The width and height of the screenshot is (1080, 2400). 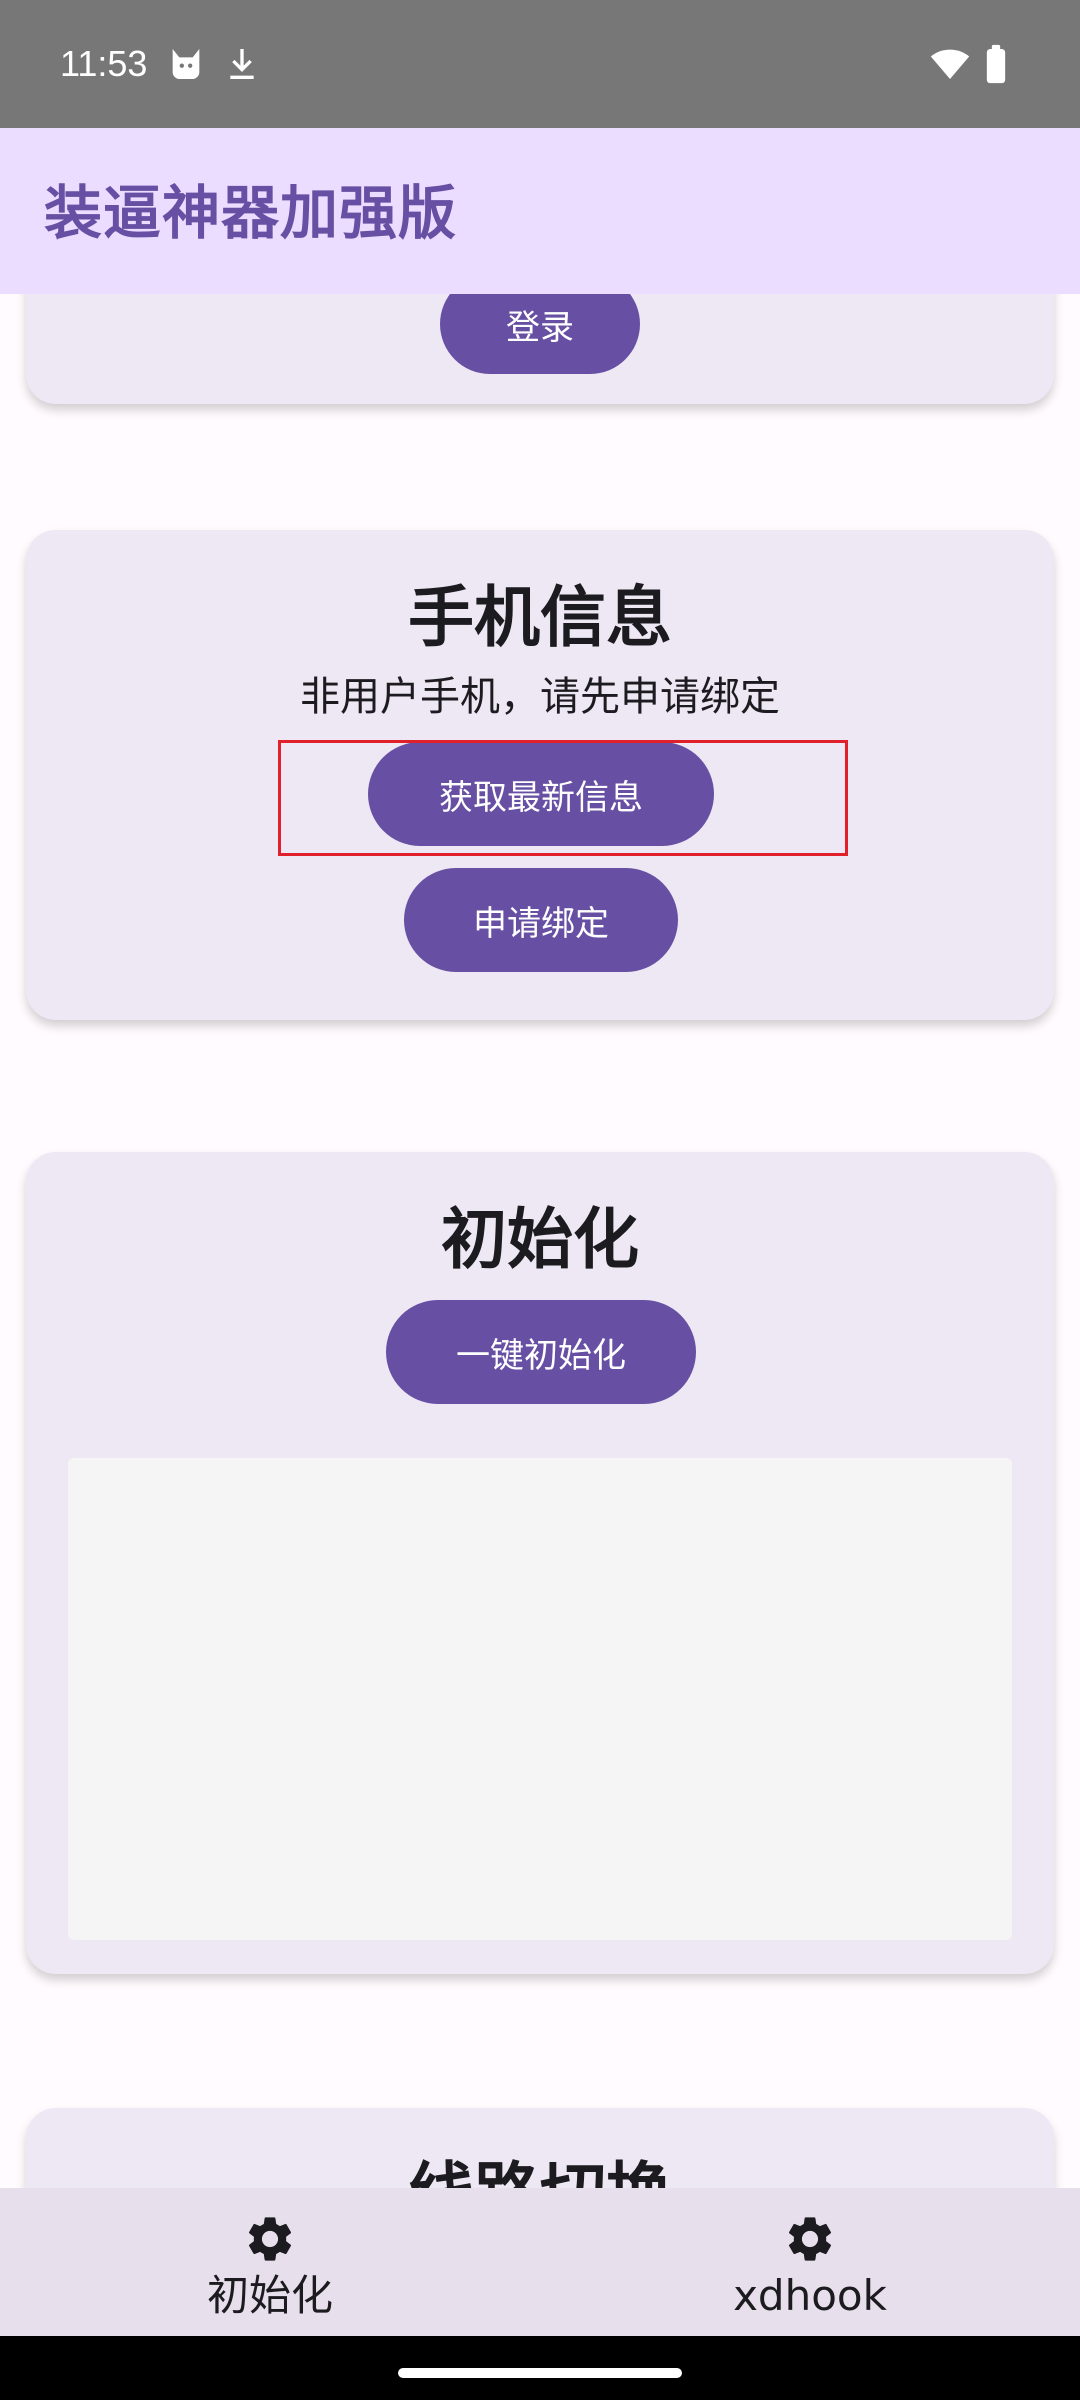 I want to click on one-click-init-button: 一键初始化, so click(x=541, y=1352).